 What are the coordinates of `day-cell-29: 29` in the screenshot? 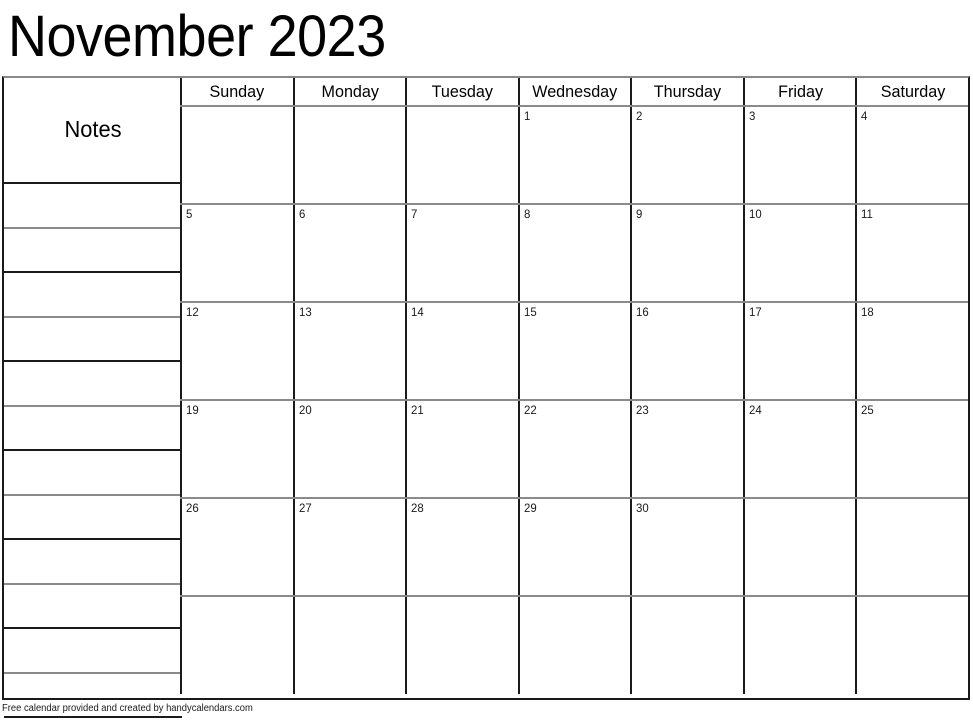 It's located at (574, 547).